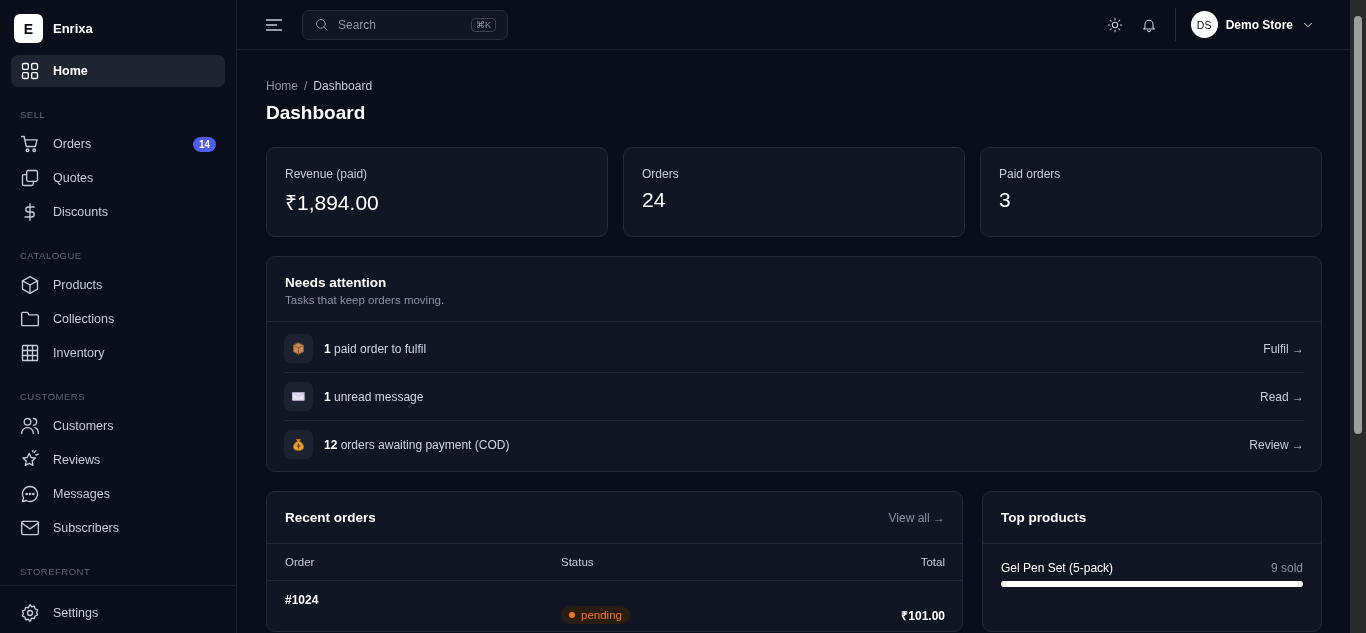 This screenshot has width=1366, height=633. Describe the element at coordinates (330, 517) in the screenshot. I see `card-title: Recent orders` at that location.